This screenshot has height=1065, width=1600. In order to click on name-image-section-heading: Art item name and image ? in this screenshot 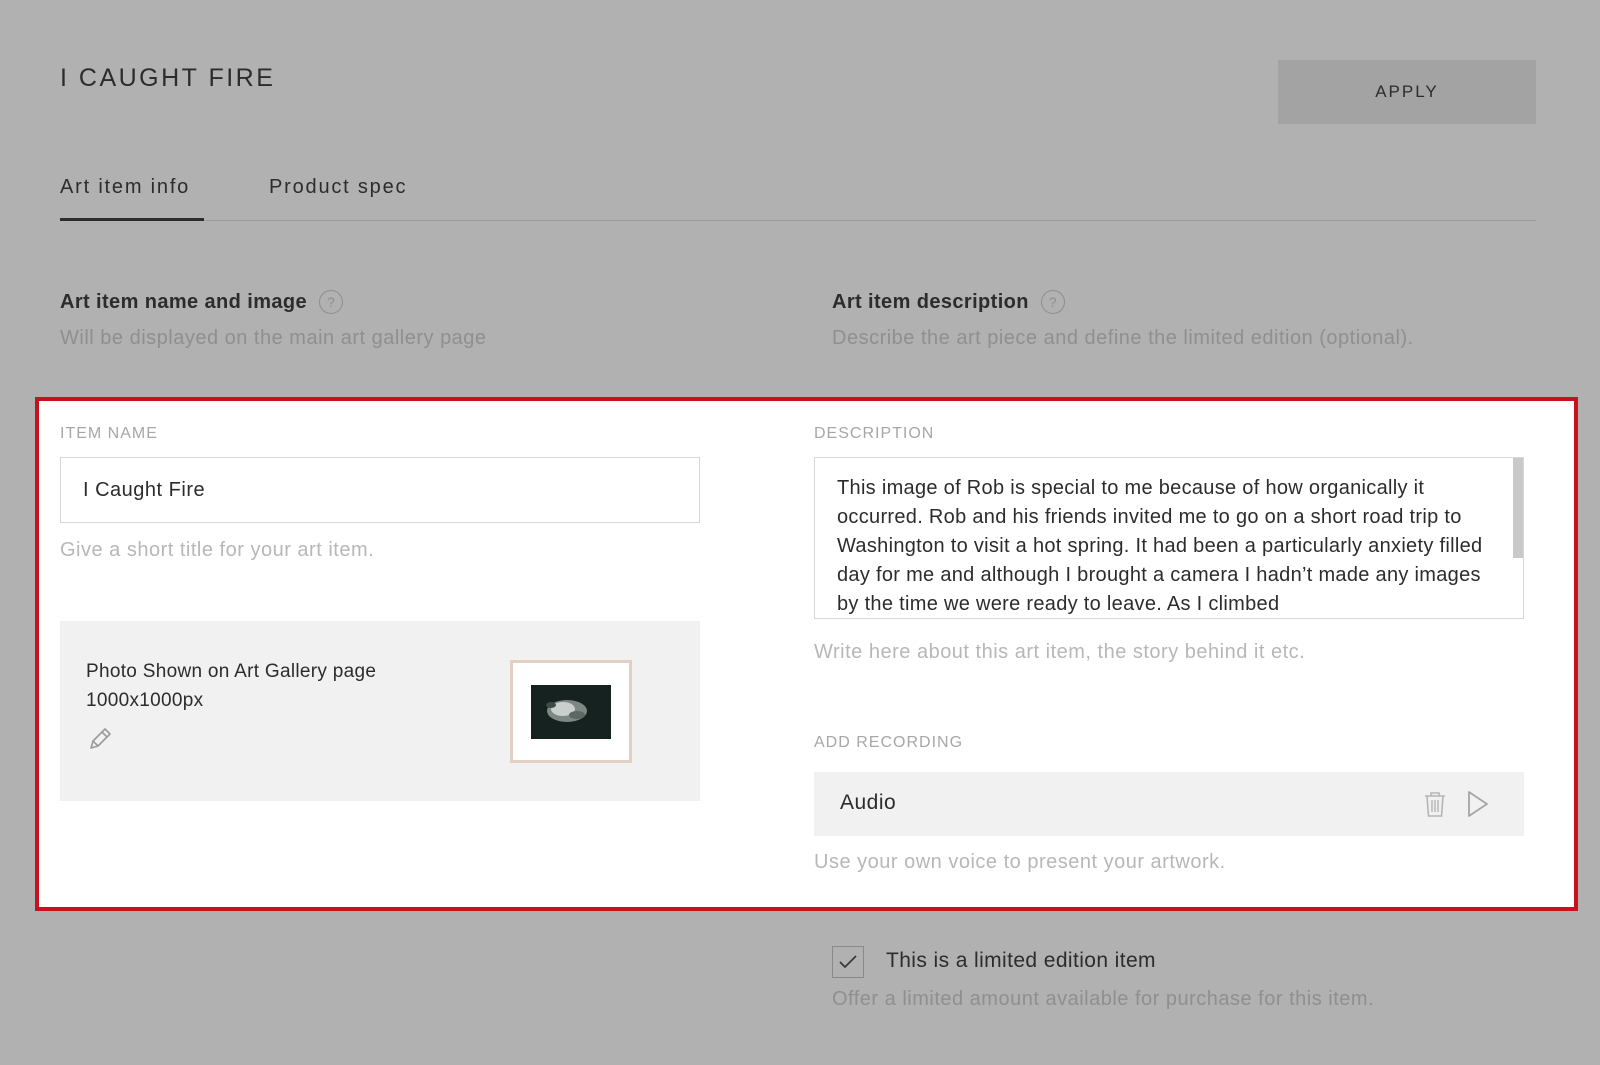, I will do `click(202, 302)`.